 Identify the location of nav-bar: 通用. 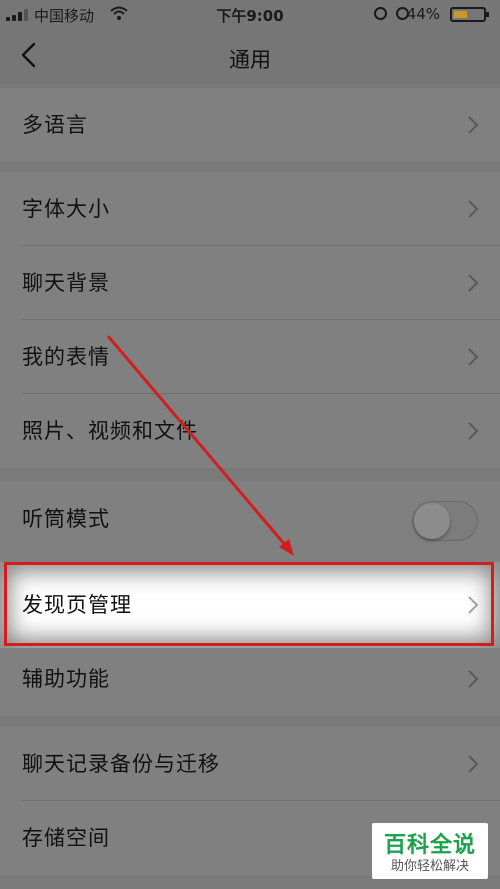
(250, 56).